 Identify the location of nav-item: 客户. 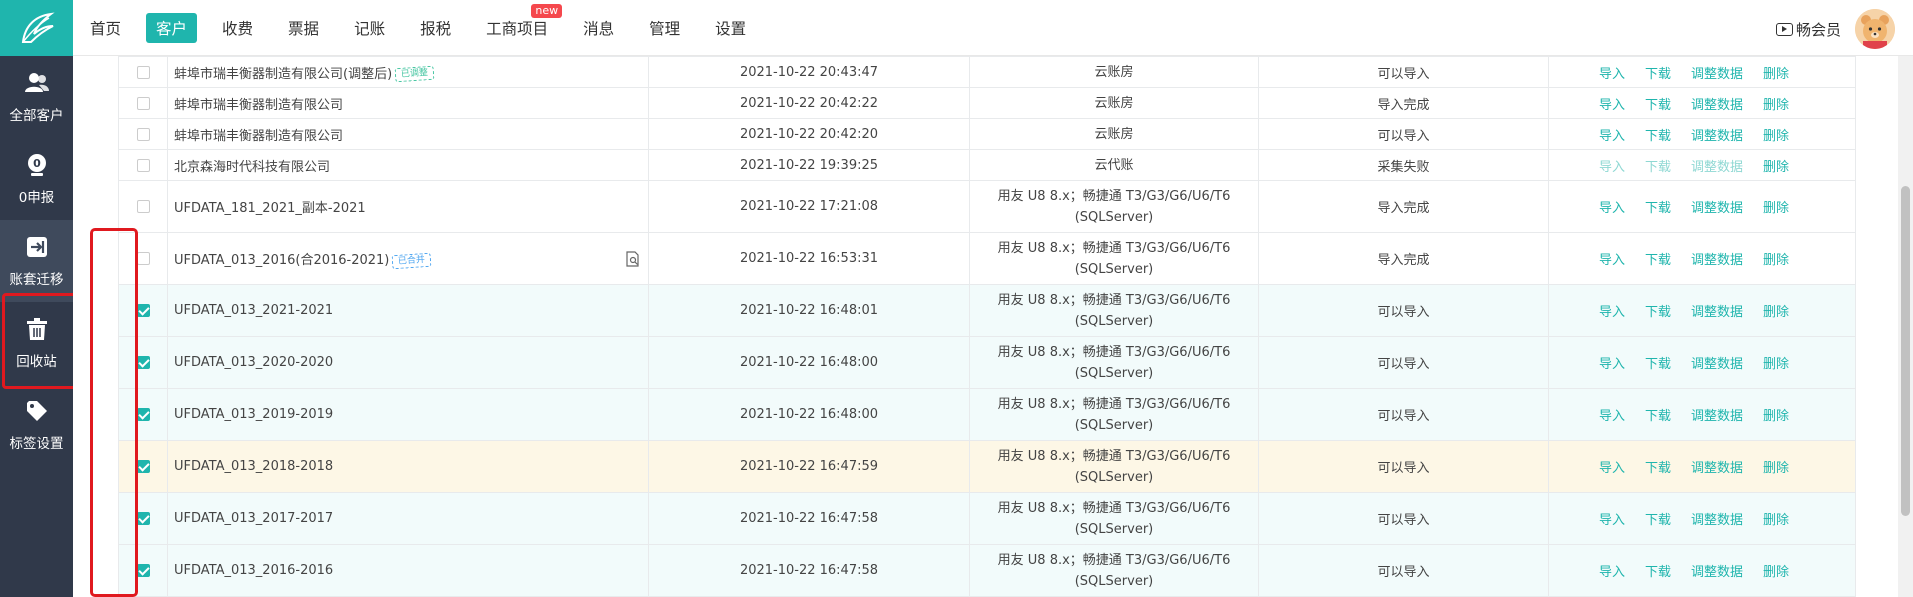
(172, 28).